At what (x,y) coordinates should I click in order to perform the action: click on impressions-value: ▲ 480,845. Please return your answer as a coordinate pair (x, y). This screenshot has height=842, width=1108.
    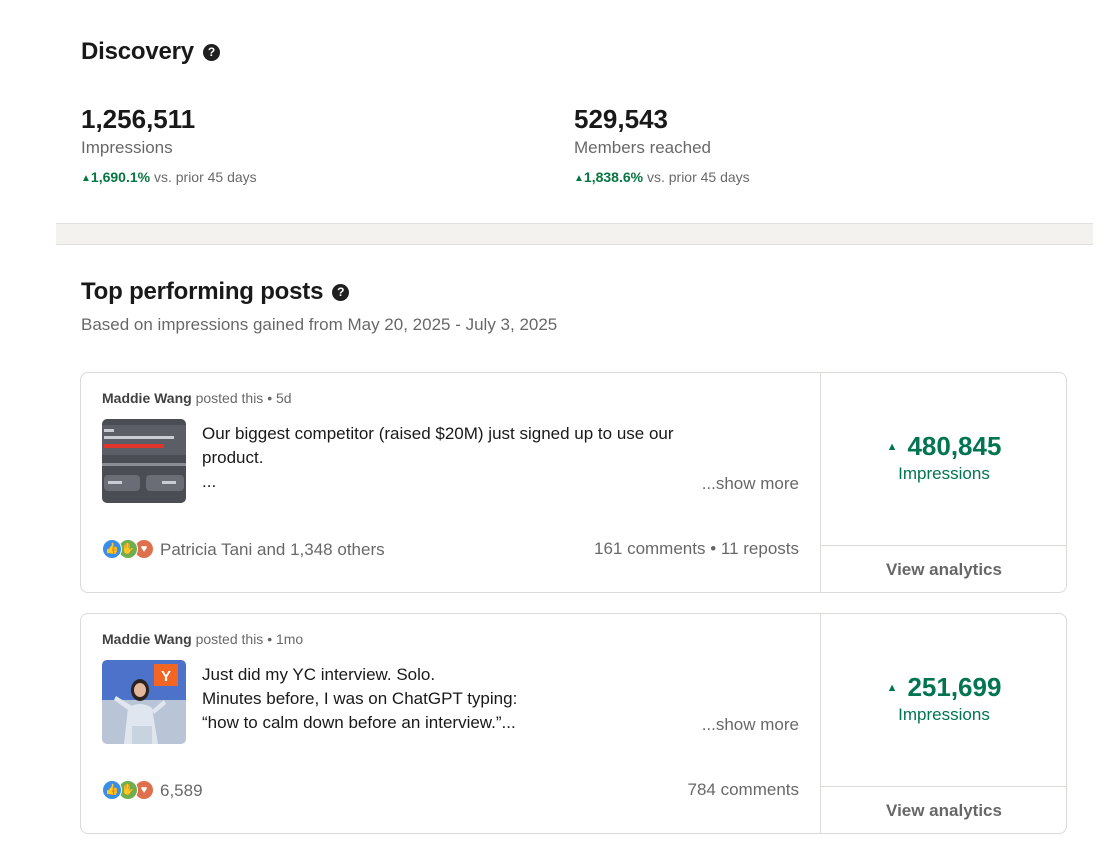
    Looking at the image, I should click on (943, 446).